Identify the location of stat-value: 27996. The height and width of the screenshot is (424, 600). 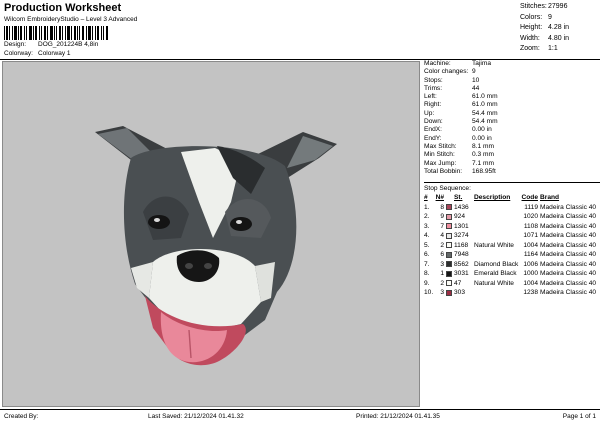
(558, 6).